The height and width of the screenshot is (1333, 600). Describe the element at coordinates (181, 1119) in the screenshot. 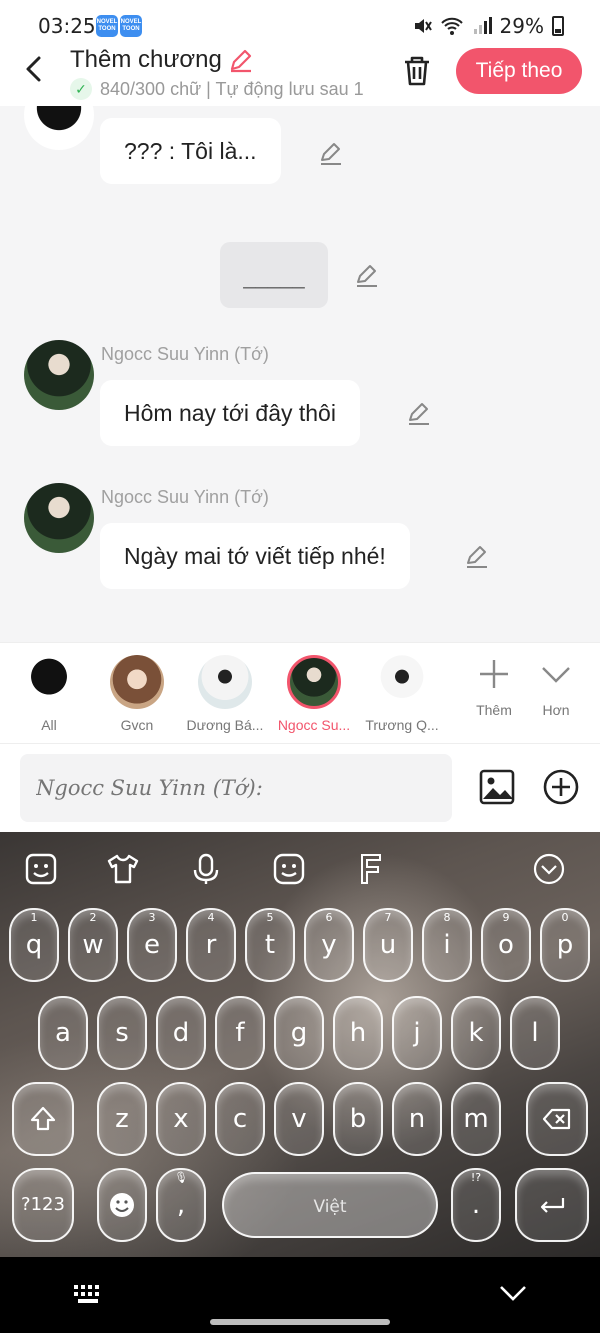

I see `key: x` at that location.